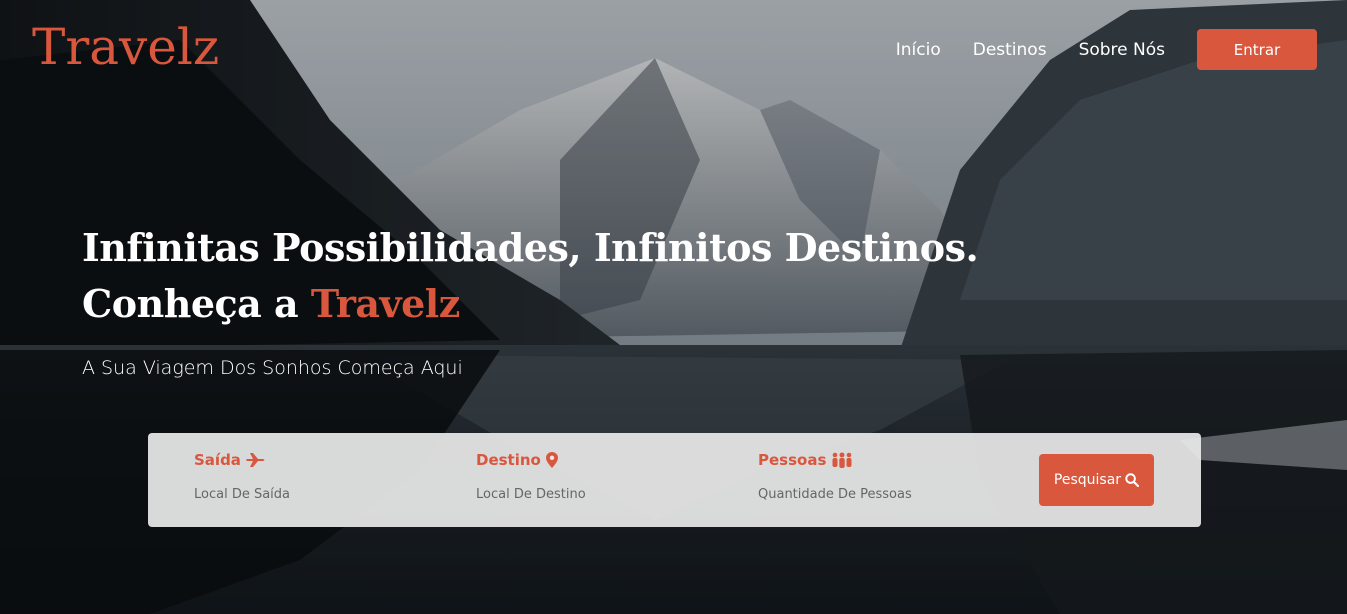 The width and height of the screenshot is (1347, 614). I want to click on people-icon, so click(842, 460).